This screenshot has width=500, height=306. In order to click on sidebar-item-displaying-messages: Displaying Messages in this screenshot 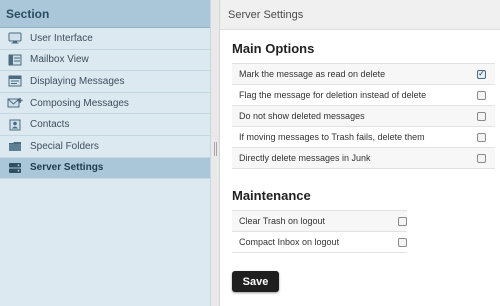, I will do `click(105, 82)`.